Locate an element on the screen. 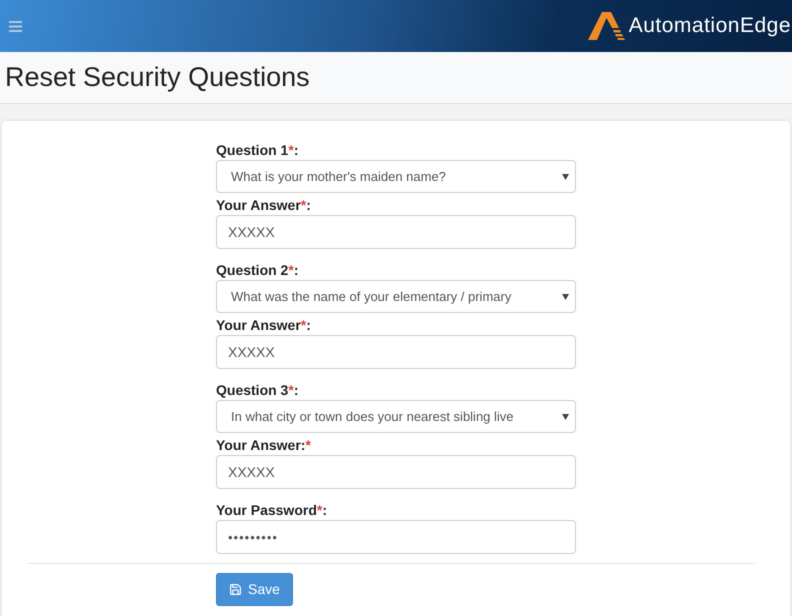 This screenshot has height=616, width=792. field-label: Question 1*: is located at coordinates (257, 150).